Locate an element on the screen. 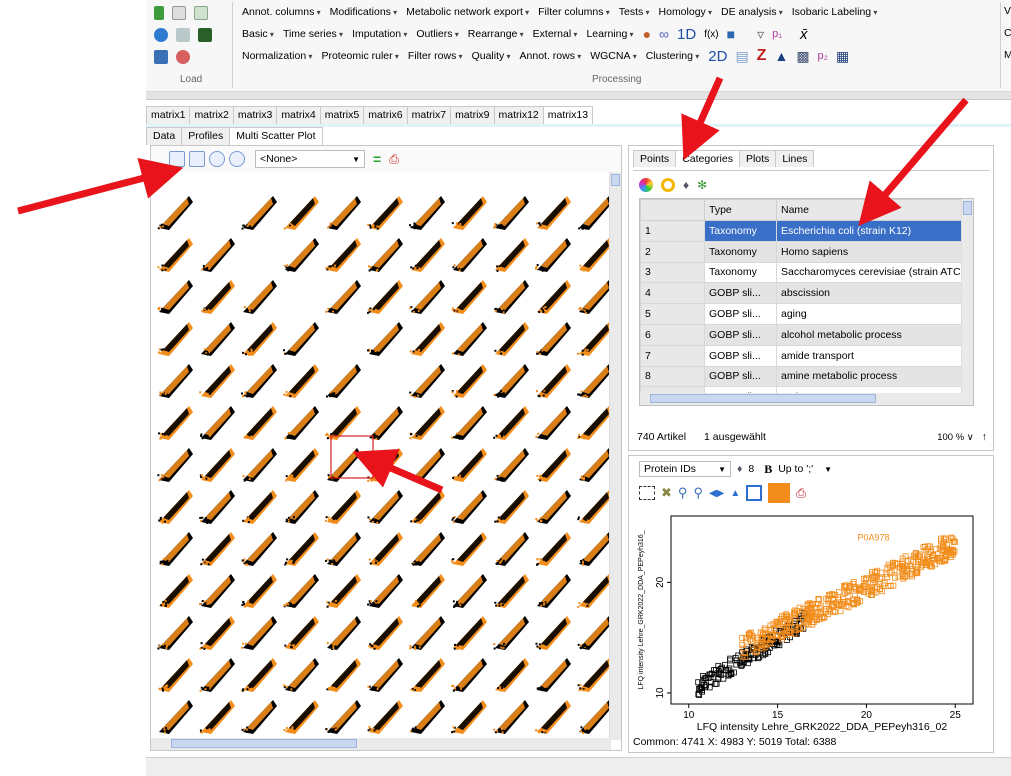  fit-height-icon is located at coordinates (197, 159).